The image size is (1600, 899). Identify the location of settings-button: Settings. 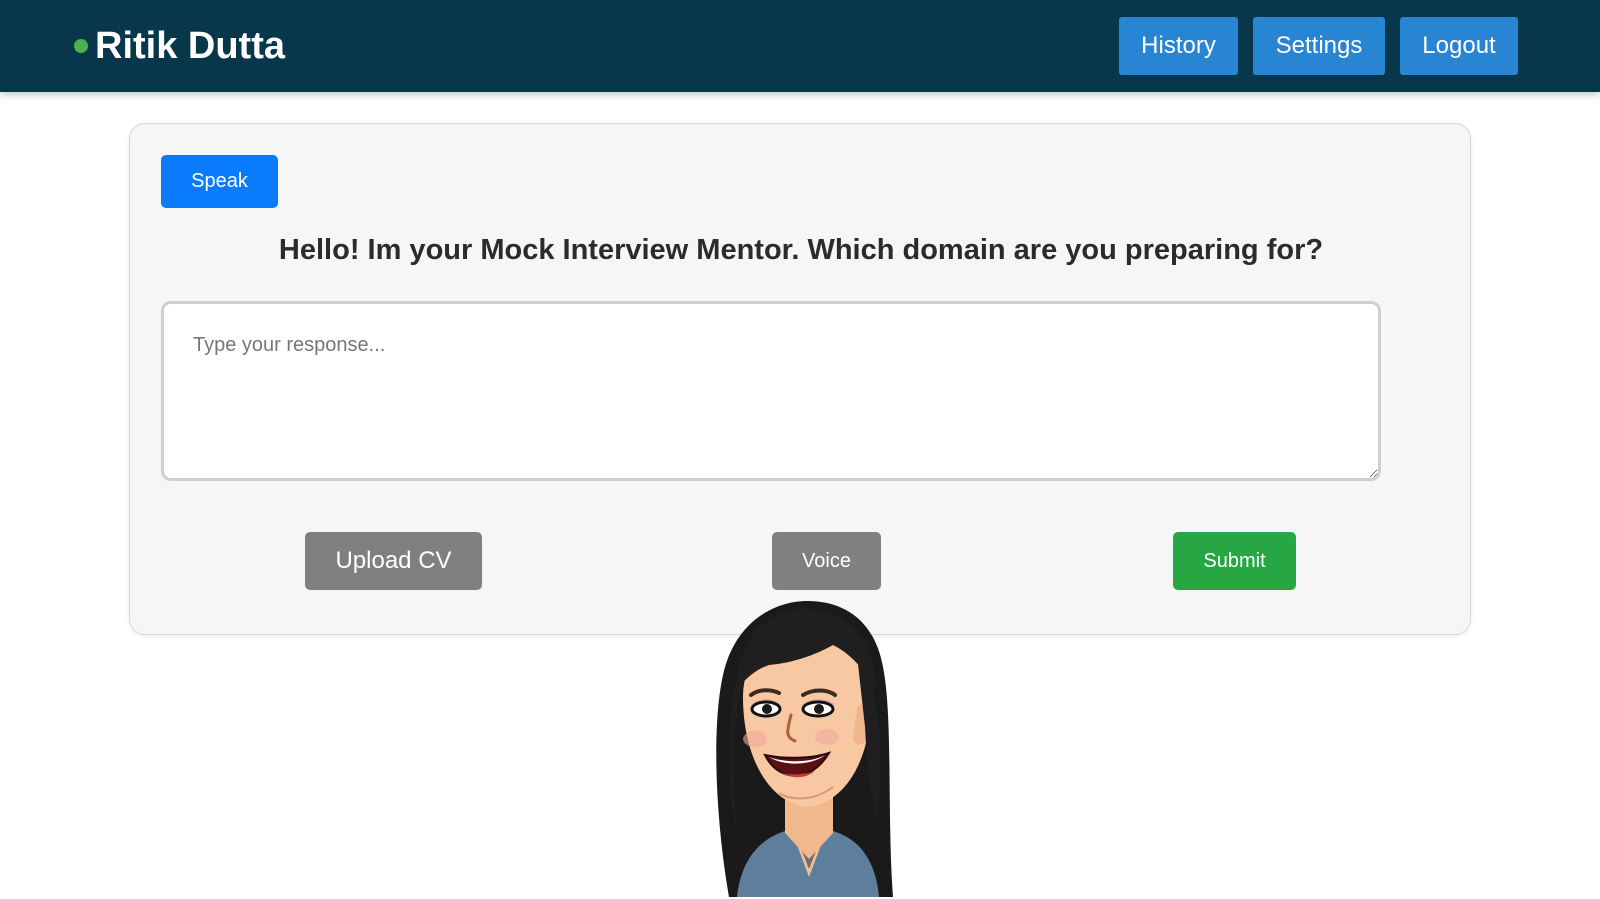
(1319, 46).